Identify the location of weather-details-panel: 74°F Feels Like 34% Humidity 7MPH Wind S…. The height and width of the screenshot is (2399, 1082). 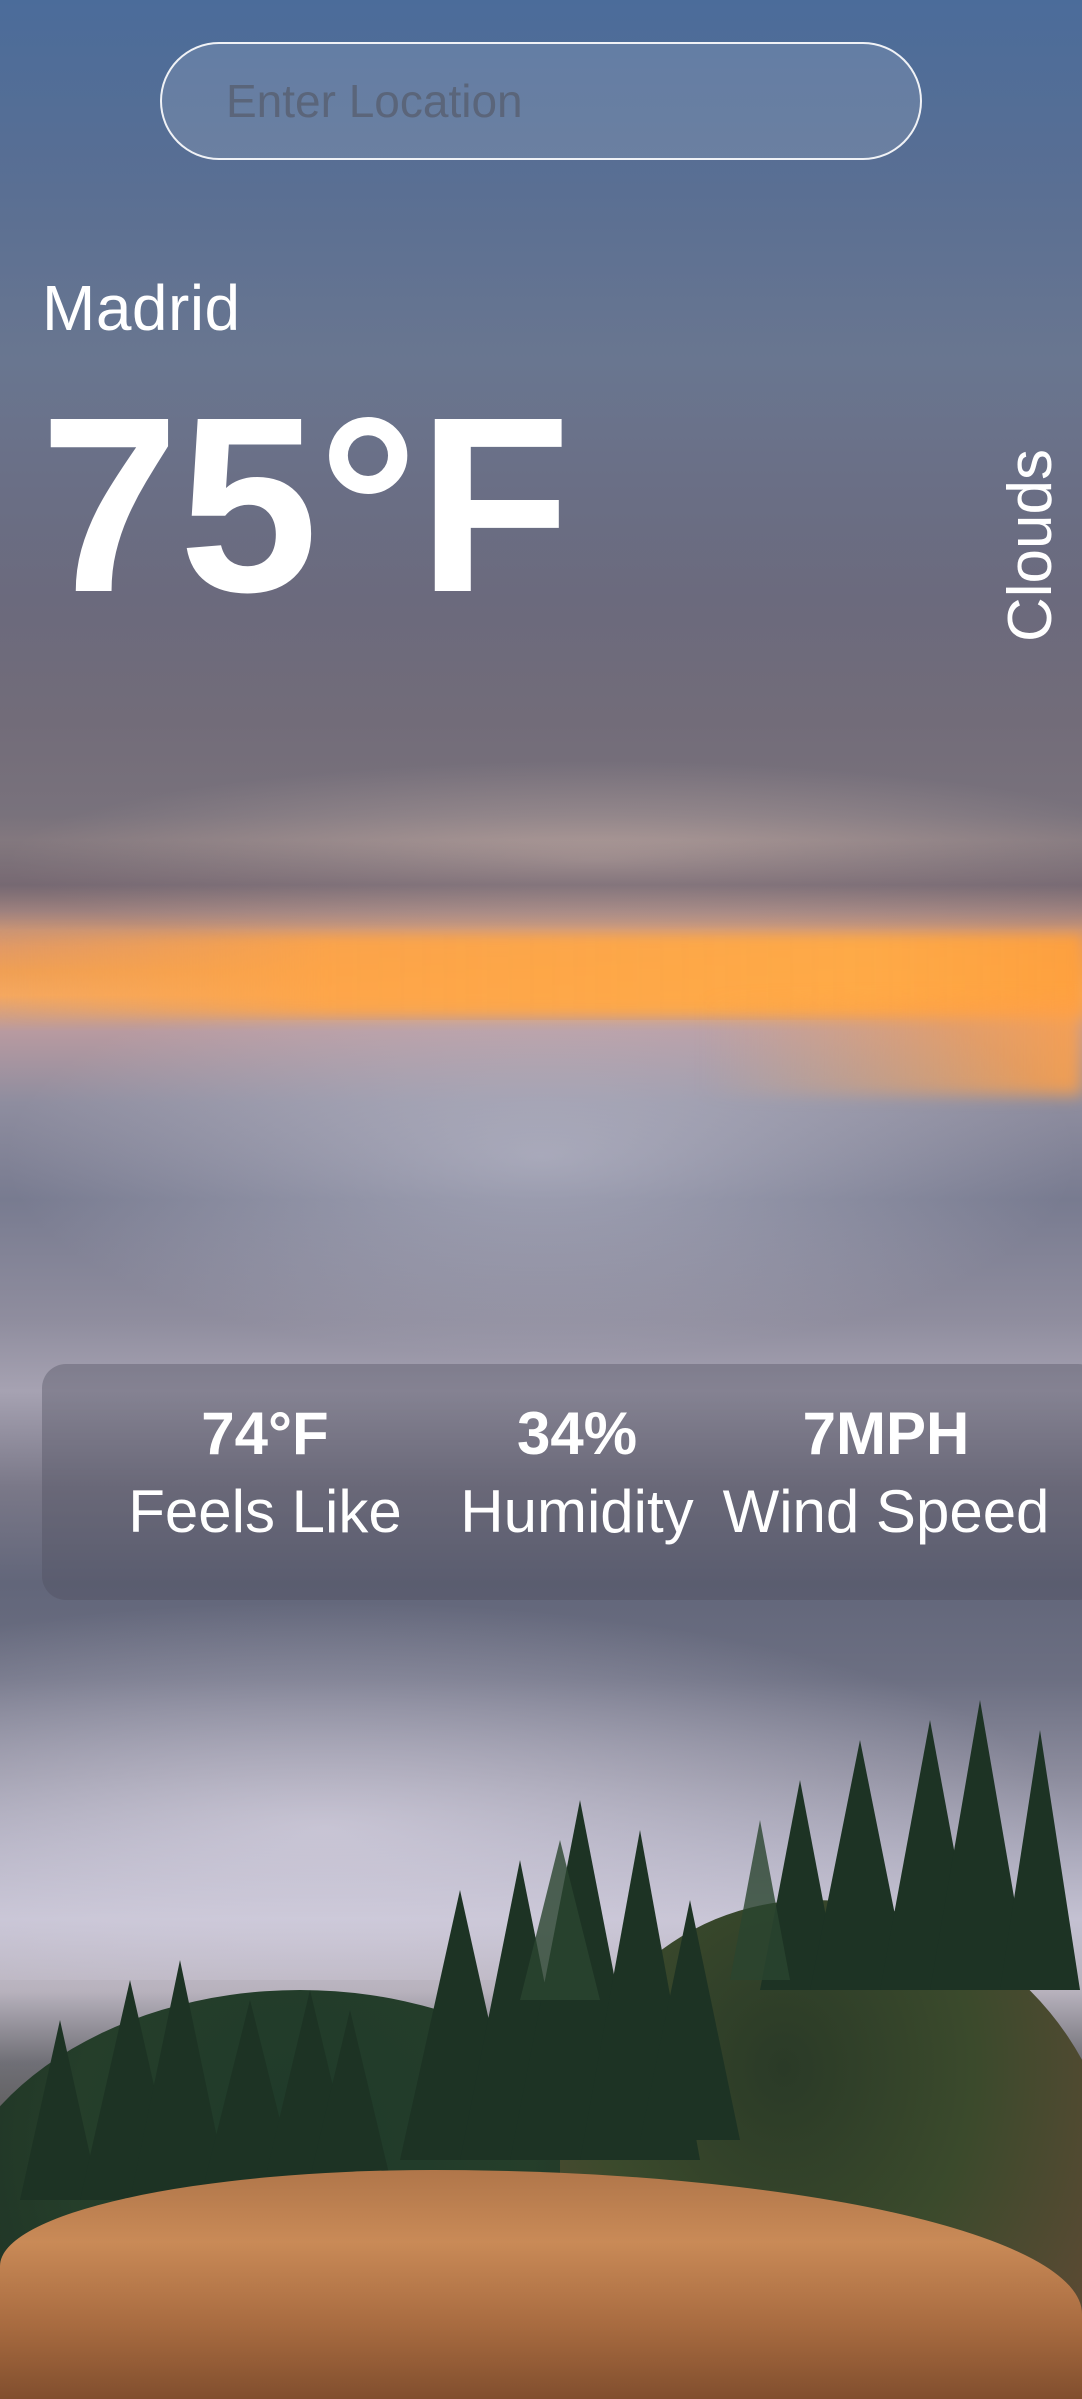
(562, 1482).